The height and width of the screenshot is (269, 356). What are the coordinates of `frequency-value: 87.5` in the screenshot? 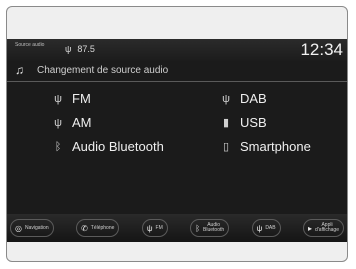 It's located at (86, 49).